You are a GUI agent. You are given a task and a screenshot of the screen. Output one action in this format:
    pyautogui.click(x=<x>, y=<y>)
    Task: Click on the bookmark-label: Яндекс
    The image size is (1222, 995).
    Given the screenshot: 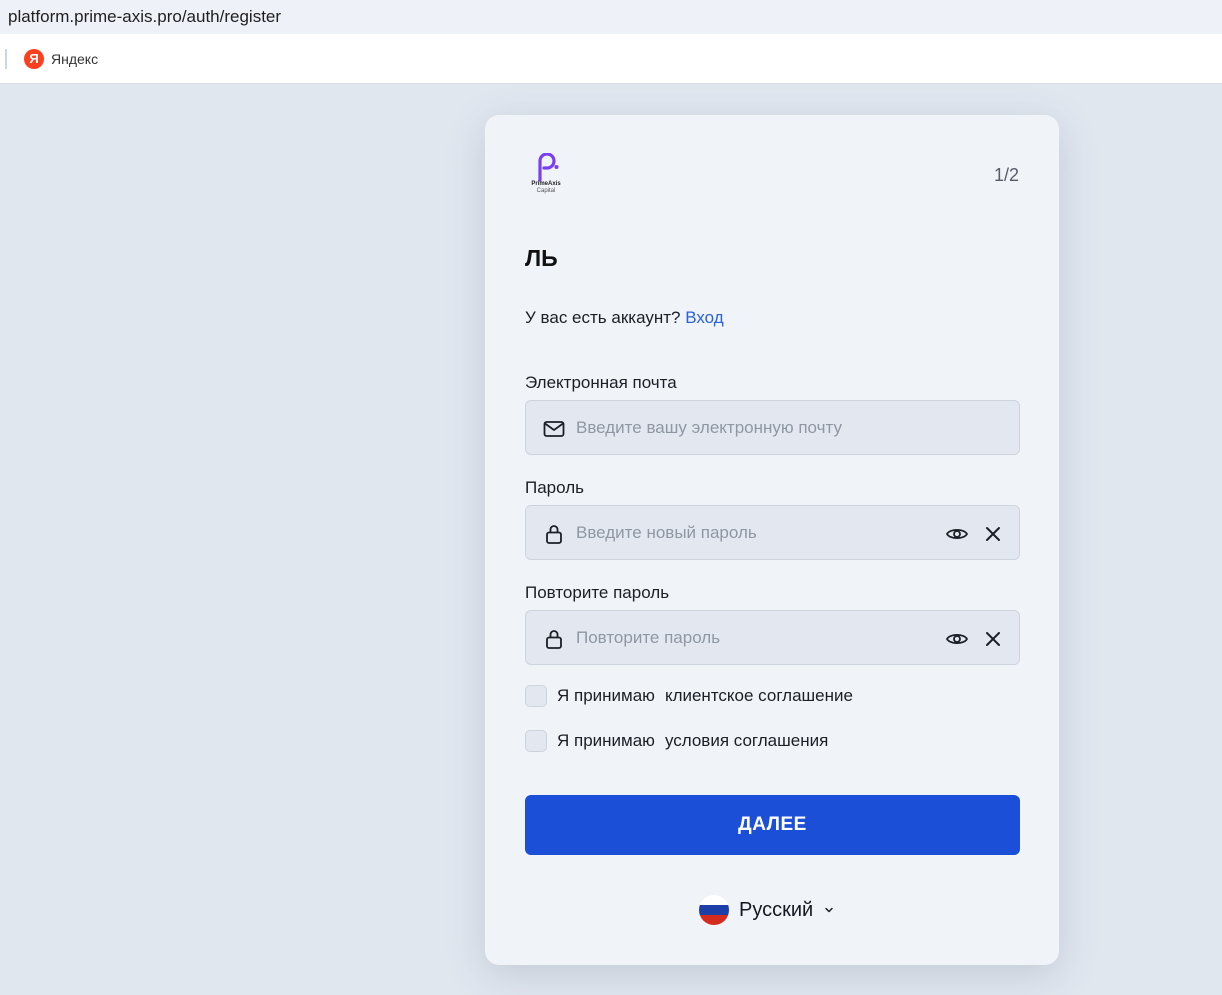 What is the action you would take?
    pyautogui.click(x=75, y=58)
    